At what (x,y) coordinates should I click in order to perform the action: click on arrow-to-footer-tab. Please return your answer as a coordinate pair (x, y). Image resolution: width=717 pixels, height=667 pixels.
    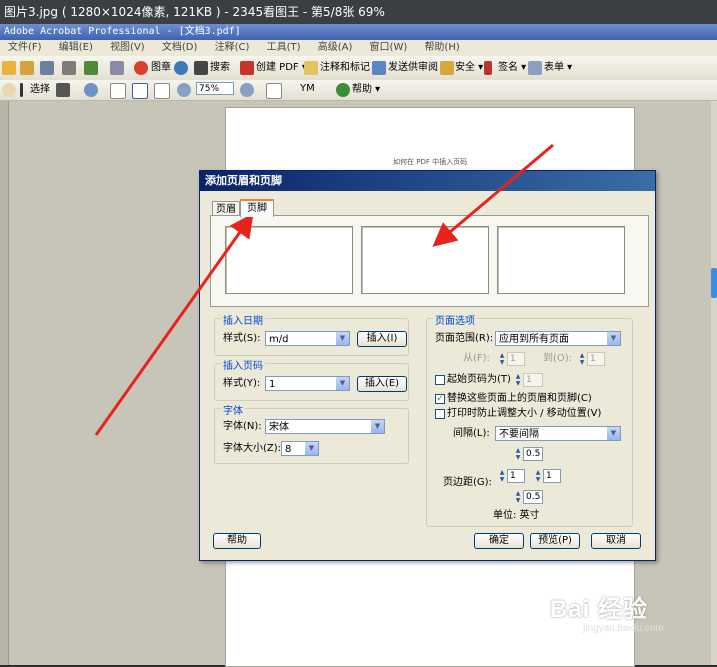
    Looking at the image, I should click on (174, 324).